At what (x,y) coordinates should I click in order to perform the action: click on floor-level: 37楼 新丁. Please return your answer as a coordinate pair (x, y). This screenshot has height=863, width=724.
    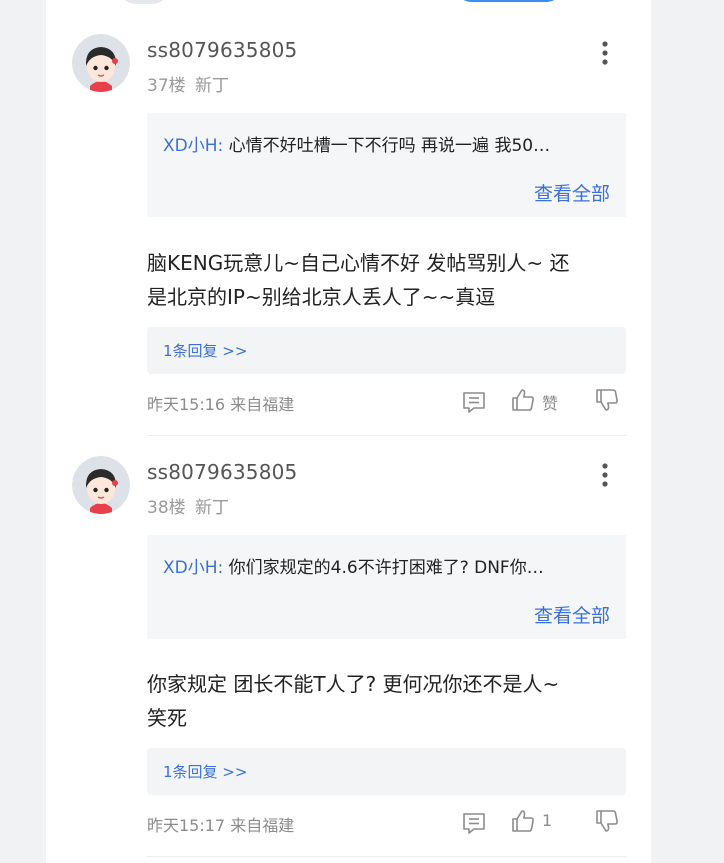
    Looking at the image, I should click on (188, 83).